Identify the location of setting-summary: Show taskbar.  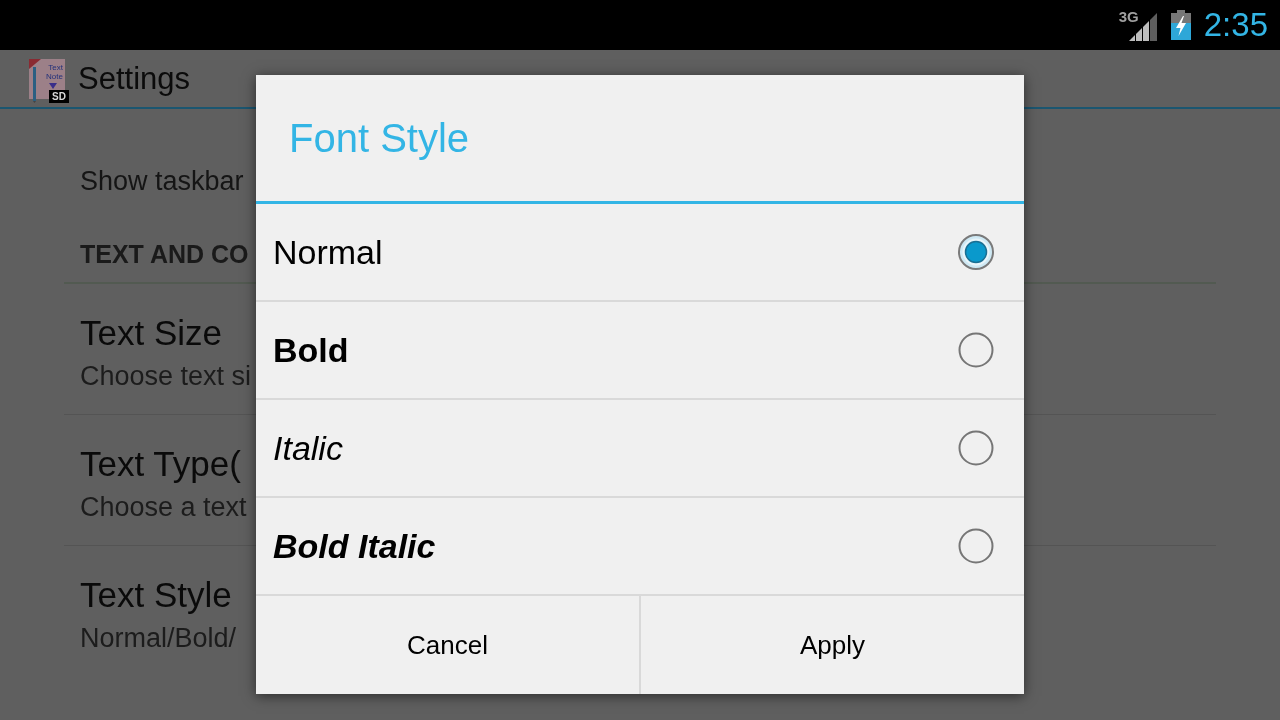
(162, 181).